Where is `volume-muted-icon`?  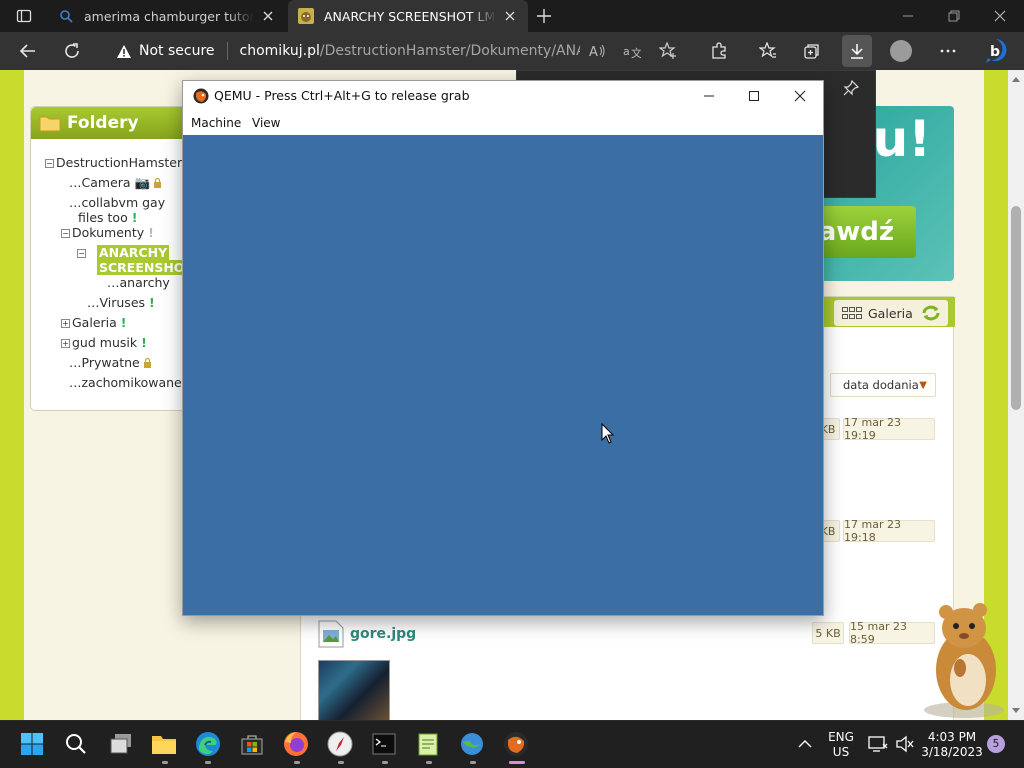
volume-muted-icon is located at coordinates (905, 744).